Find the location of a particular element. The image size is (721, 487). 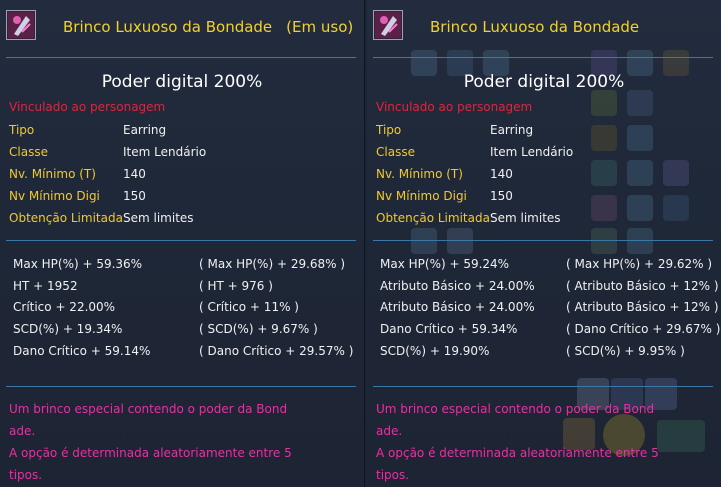

stat-main: Max HP(%) + 59.36% is located at coordinates (78, 264).